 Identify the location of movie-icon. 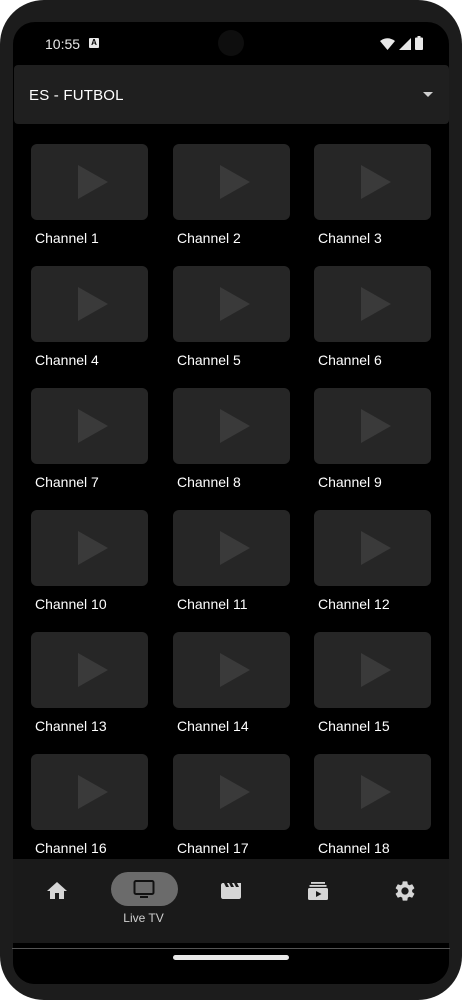
(231, 891).